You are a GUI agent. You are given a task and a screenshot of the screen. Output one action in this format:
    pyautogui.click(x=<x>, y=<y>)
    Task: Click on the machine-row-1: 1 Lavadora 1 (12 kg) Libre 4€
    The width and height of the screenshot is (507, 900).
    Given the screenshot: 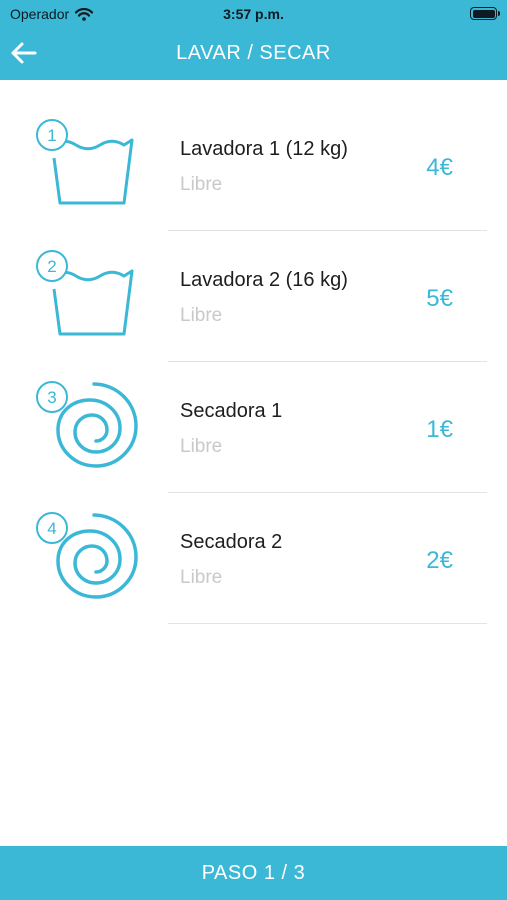 What is the action you would take?
    pyautogui.click(x=253, y=165)
    